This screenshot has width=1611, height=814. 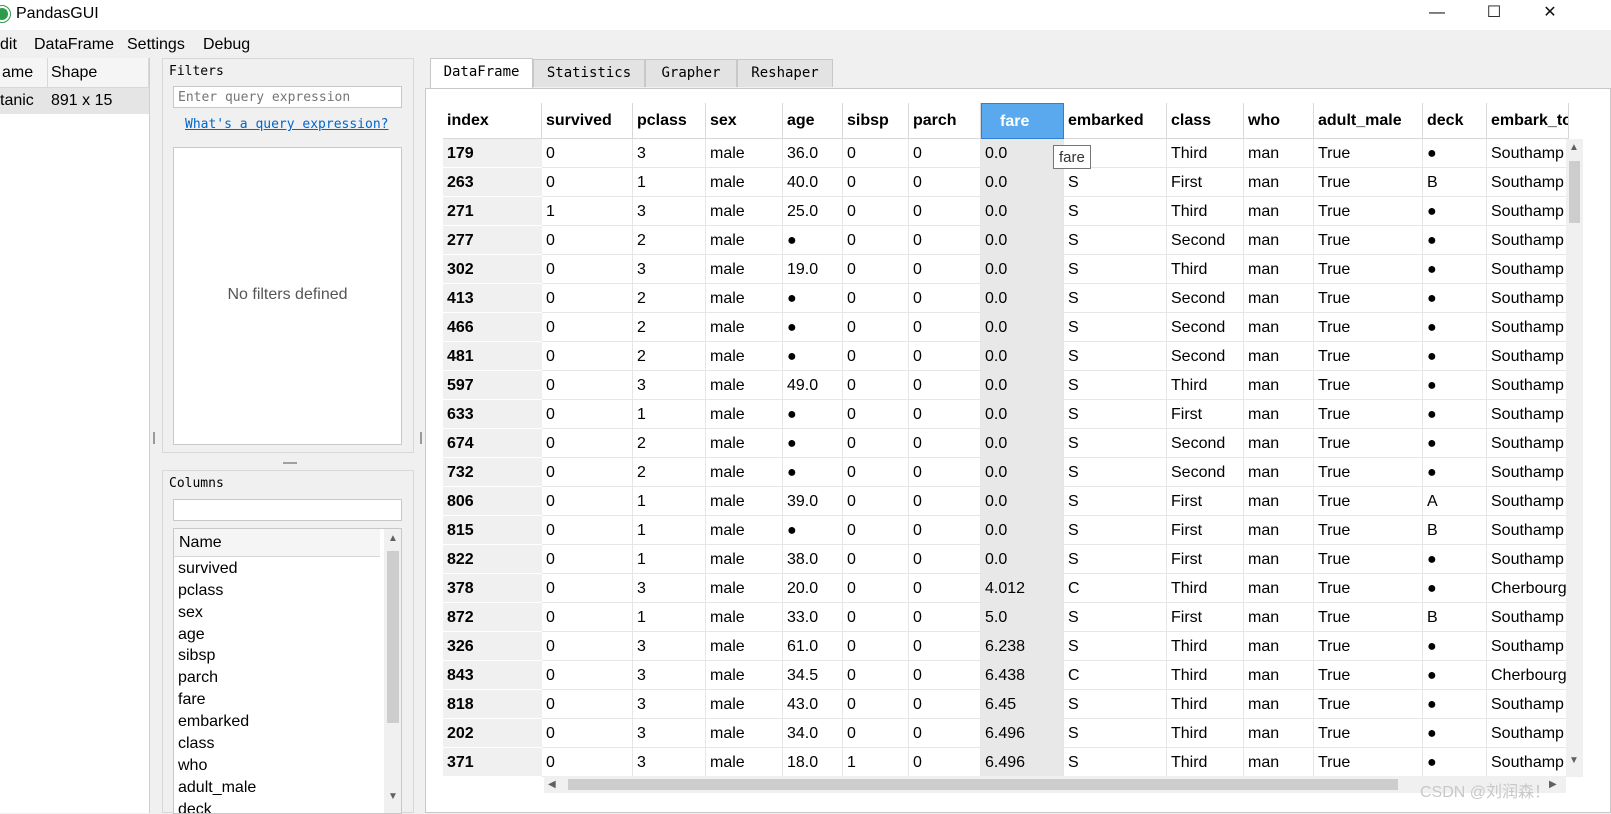 I want to click on column-item-deck: deck, so click(x=195, y=807).